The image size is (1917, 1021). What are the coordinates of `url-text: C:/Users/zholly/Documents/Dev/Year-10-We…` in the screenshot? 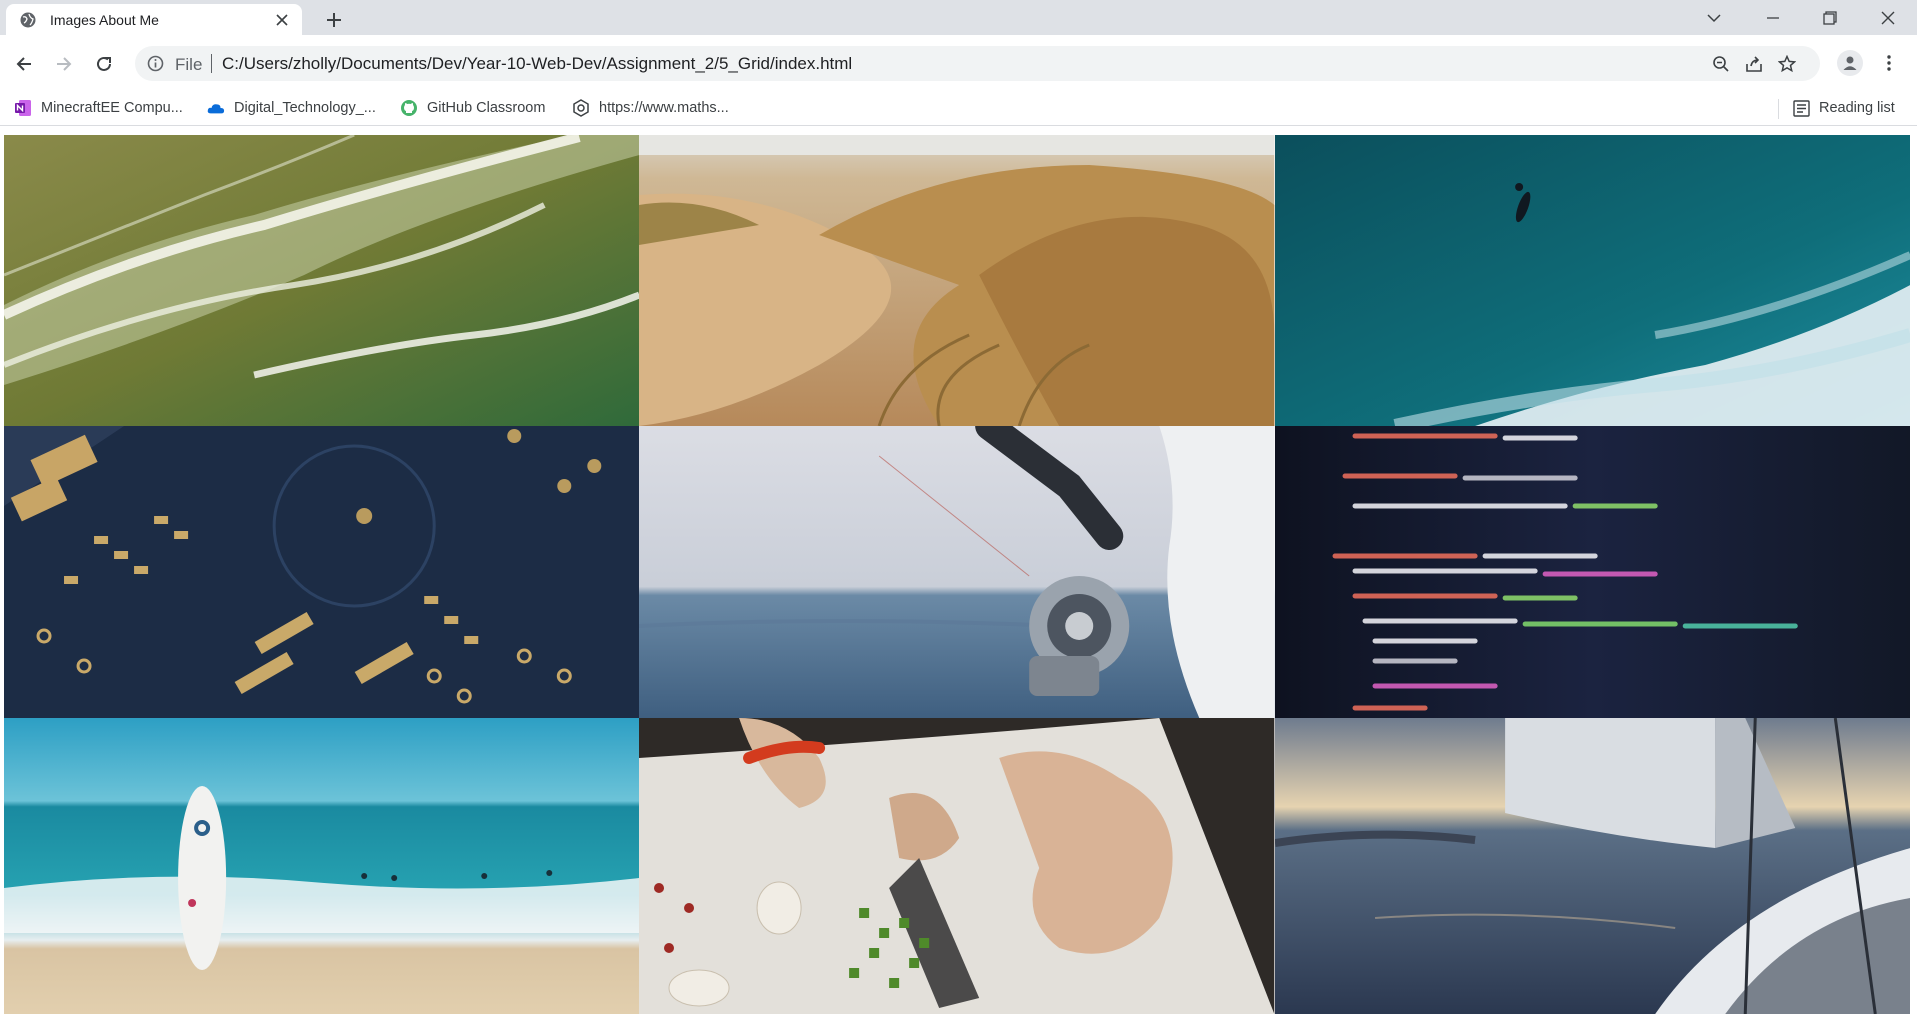 It's located at (537, 64).